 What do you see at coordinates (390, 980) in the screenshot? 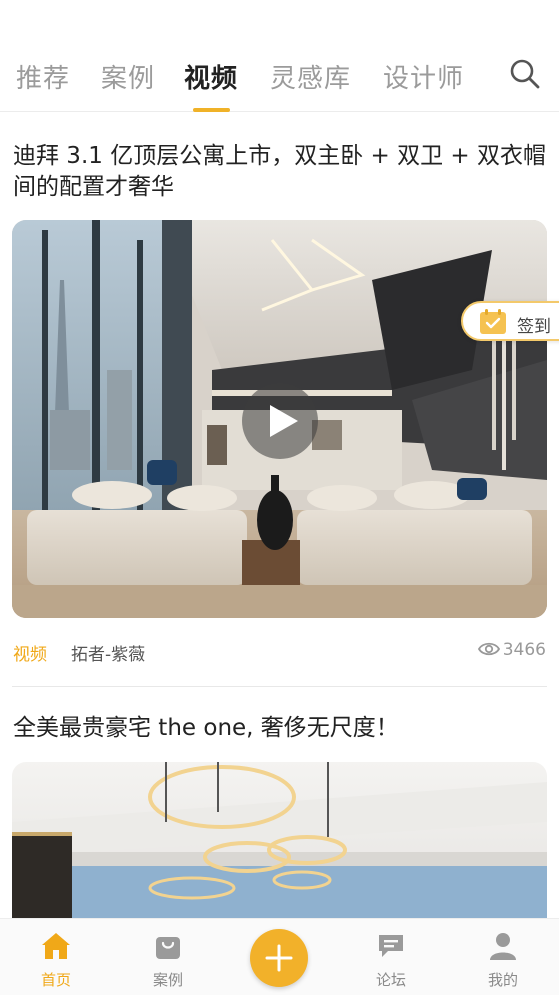
I see `nav-forum-label: 论坛` at bounding box center [390, 980].